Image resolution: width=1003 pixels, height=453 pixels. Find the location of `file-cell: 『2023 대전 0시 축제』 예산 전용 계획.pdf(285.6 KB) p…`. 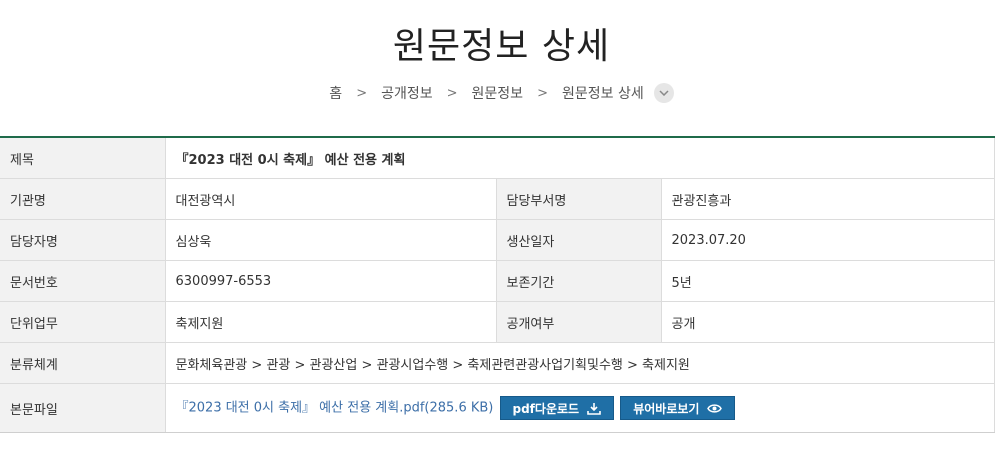

file-cell: 『2023 대전 0시 축제』 예산 전용 계획.pdf(285.6 KB) p… is located at coordinates (580, 408).